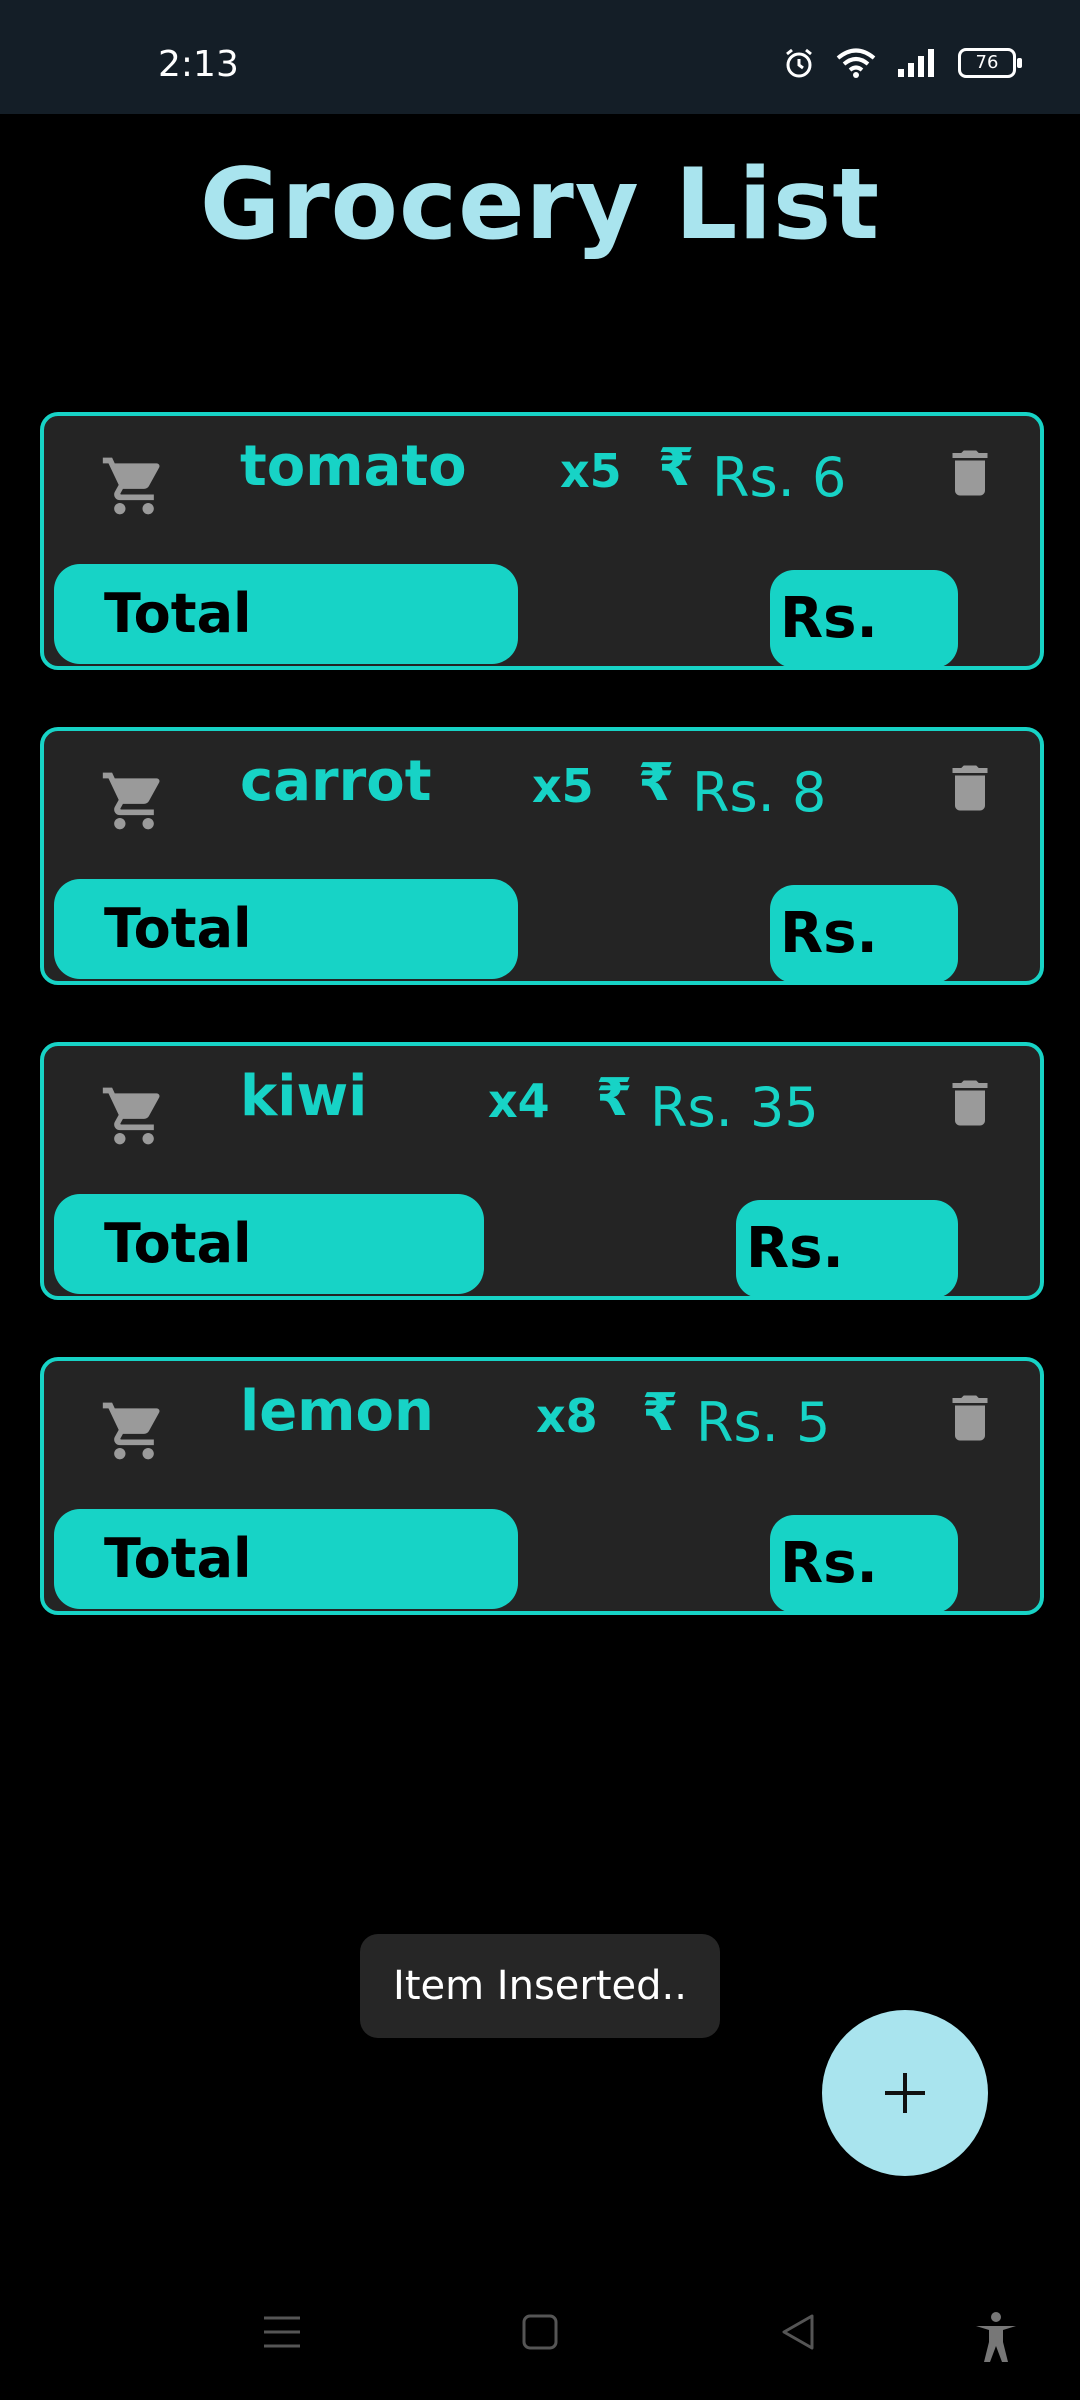 This screenshot has width=1080, height=2400. What do you see at coordinates (542, 1525) in the screenshot?
I see `grocery-item-card: lemon x8 ₹ Rs. 5 Total Amount Rs. 40` at bounding box center [542, 1525].